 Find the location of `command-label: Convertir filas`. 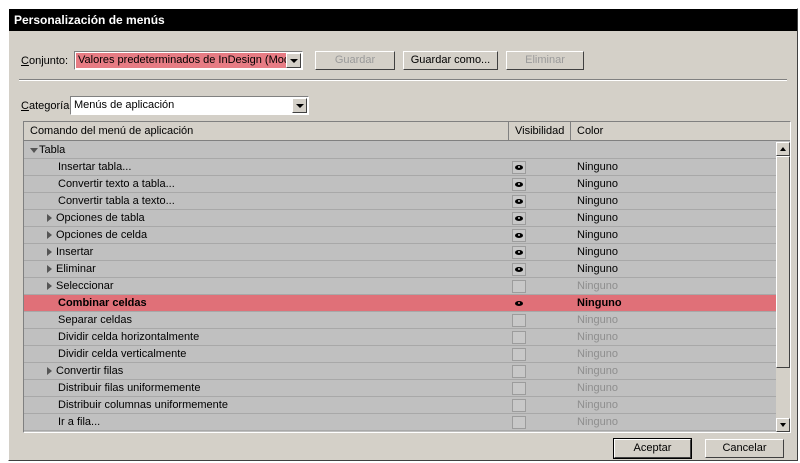

command-label: Convertir filas is located at coordinates (90, 371).